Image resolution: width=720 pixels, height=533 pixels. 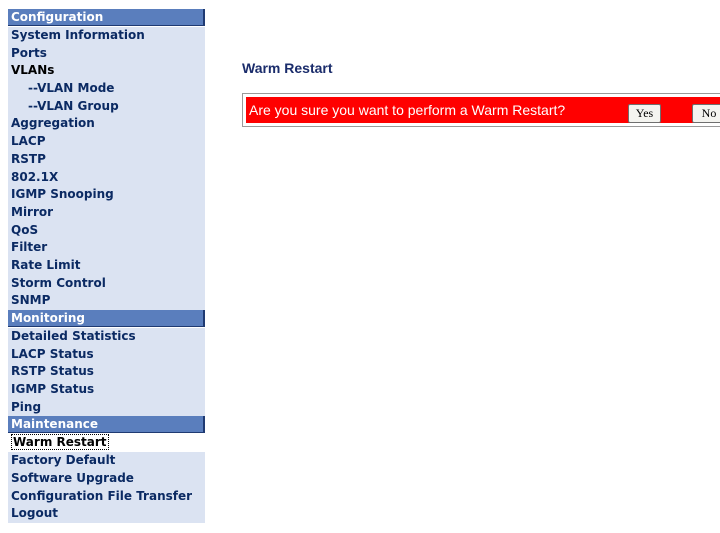 I want to click on sidebar-item-vlans: VLANs, so click(x=106, y=71).